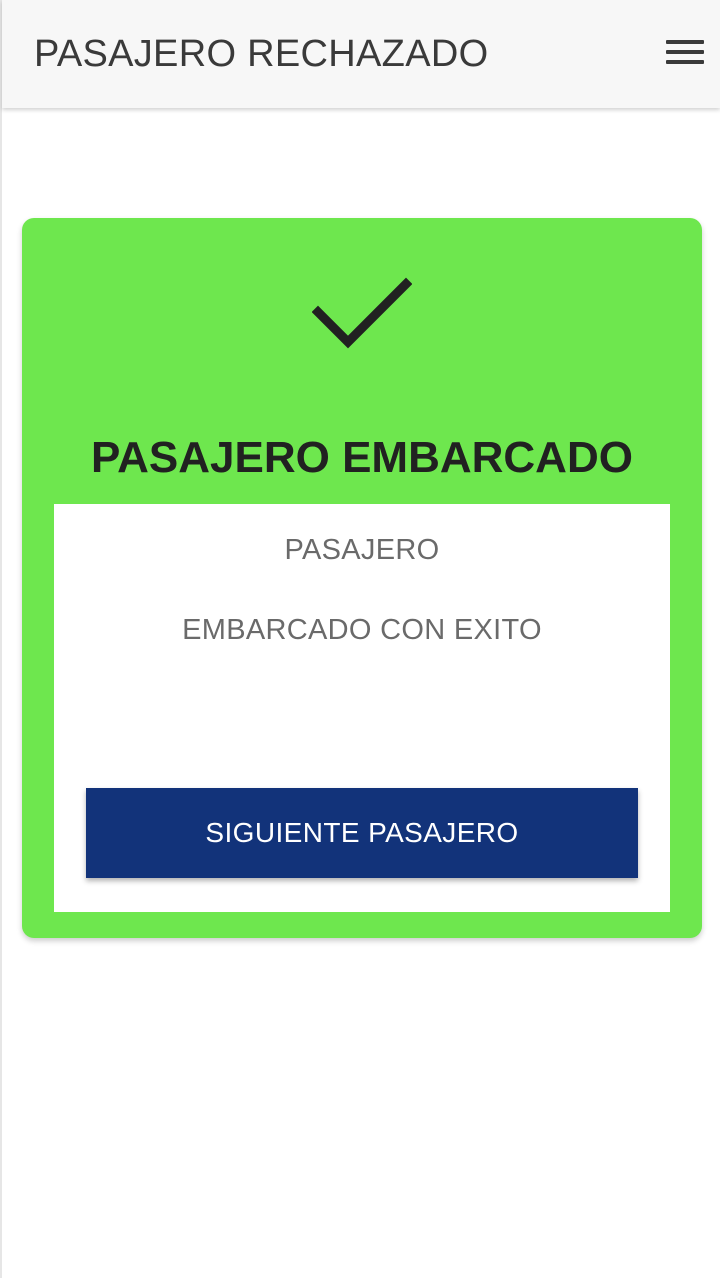 This screenshot has width=720, height=1278. What do you see at coordinates (261, 54) in the screenshot?
I see `page-title: PASAJERO RECHAZADO` at bounding box center [261, 54].